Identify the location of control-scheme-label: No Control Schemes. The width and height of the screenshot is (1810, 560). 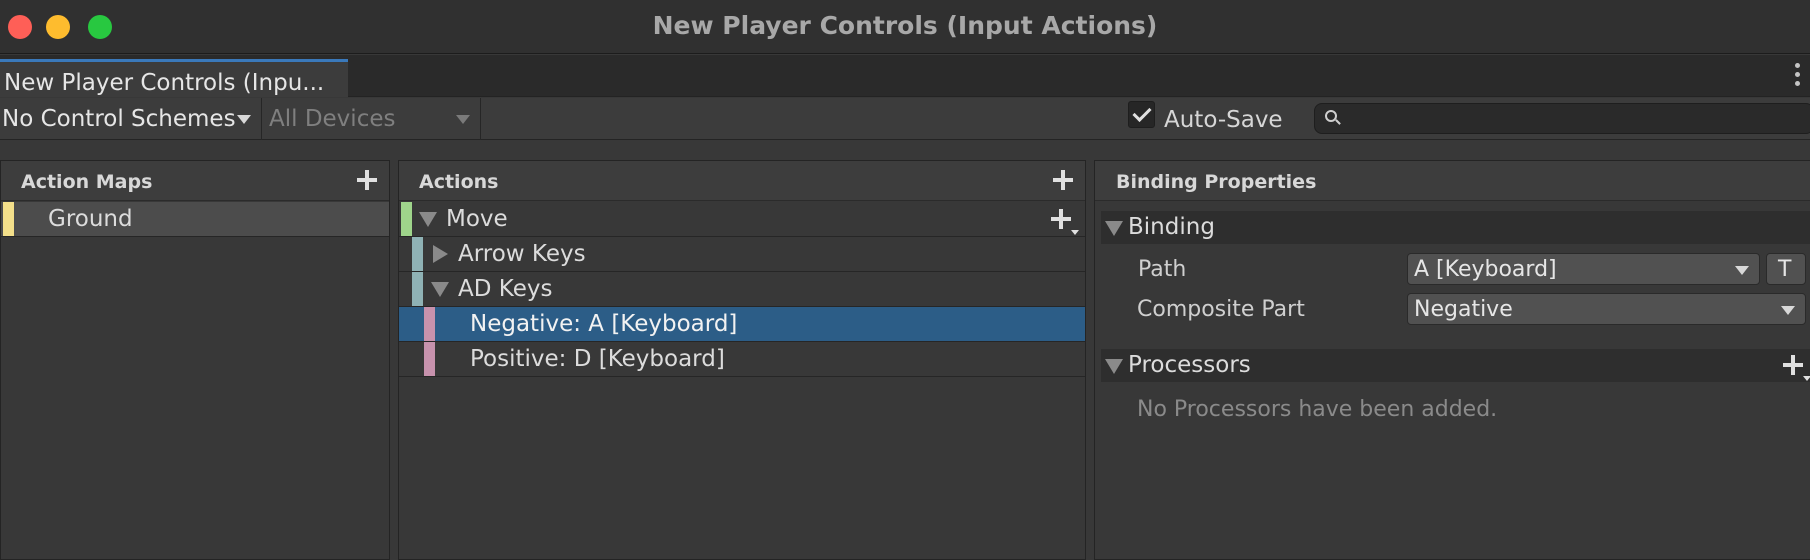
(119, 119).